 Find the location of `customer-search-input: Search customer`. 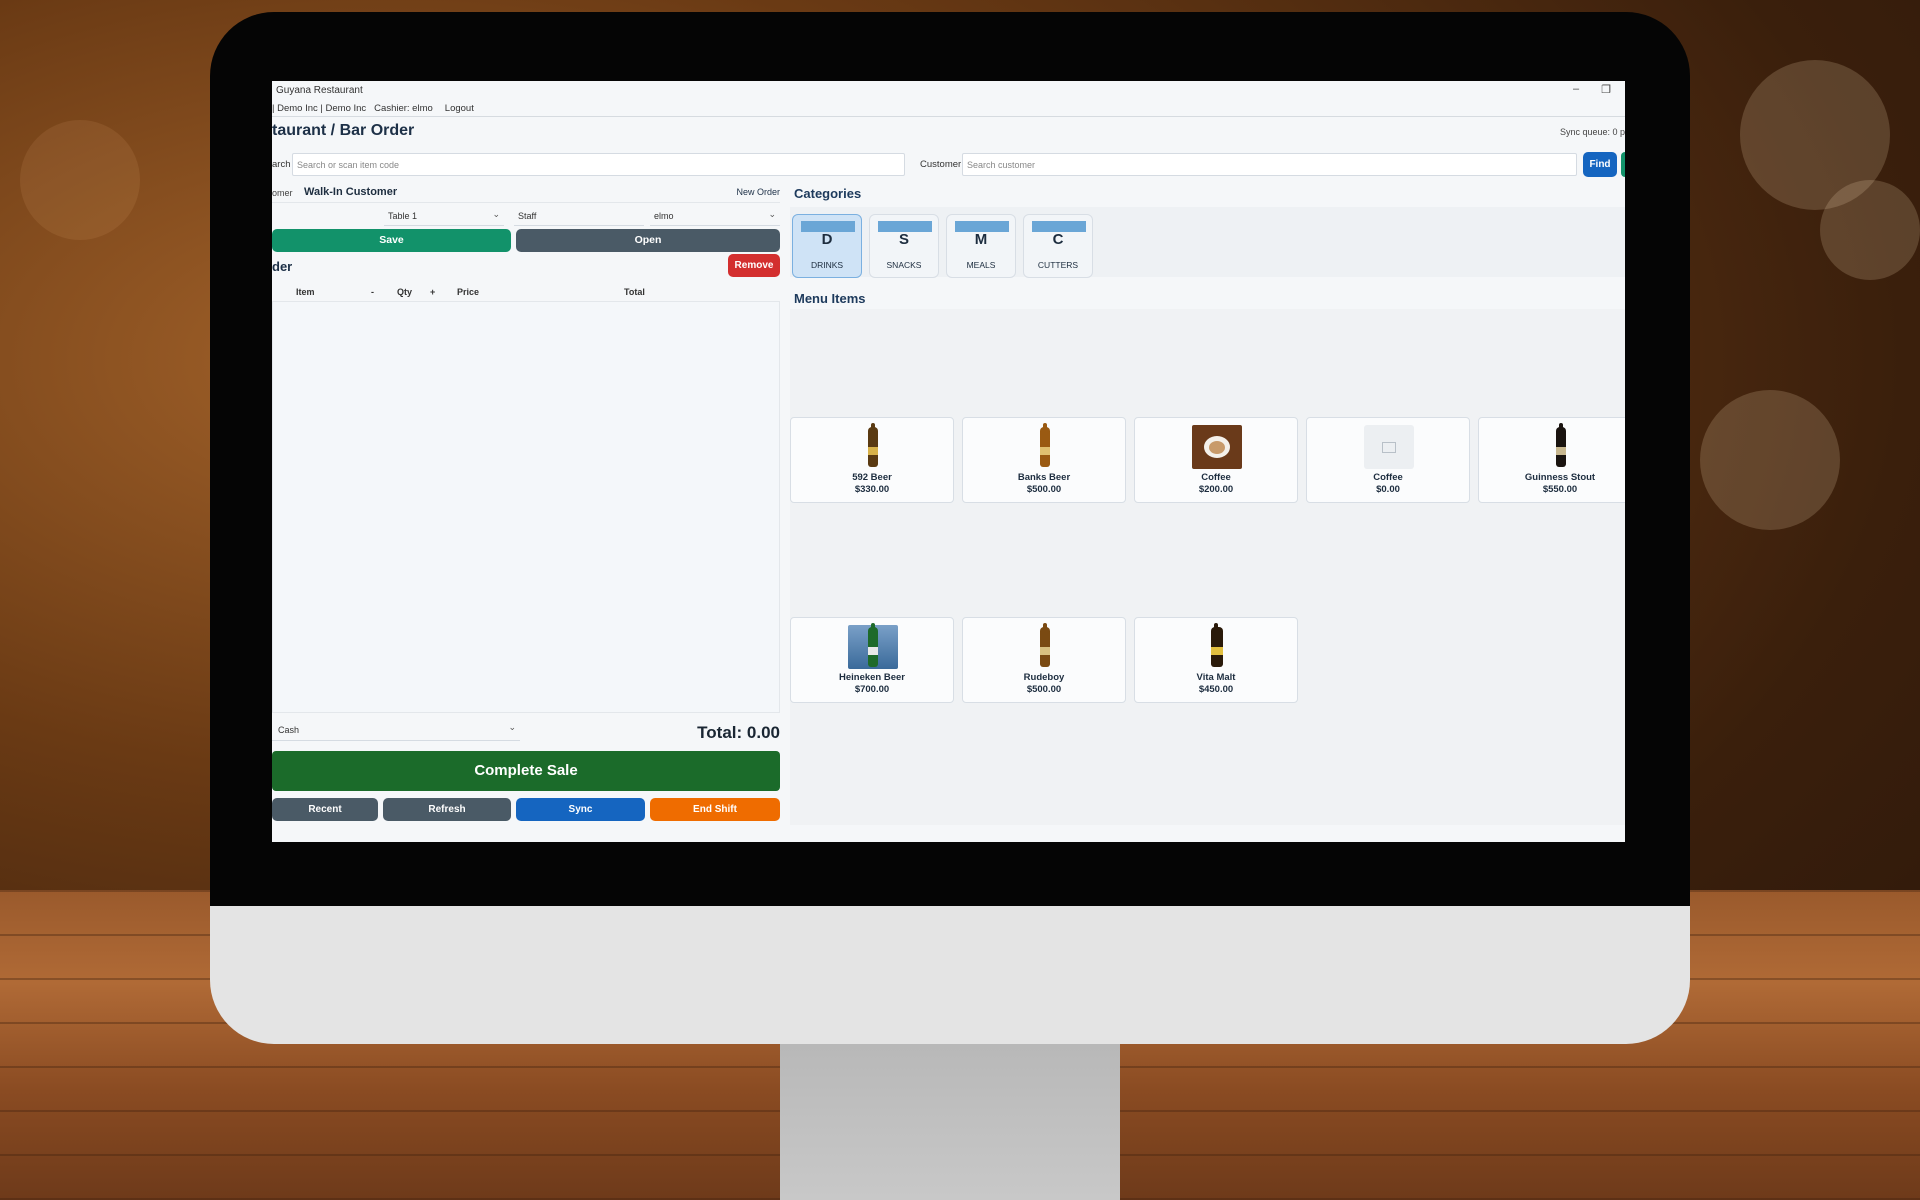

customer-search-input: Search customer is located at coordinates (1269, 164).